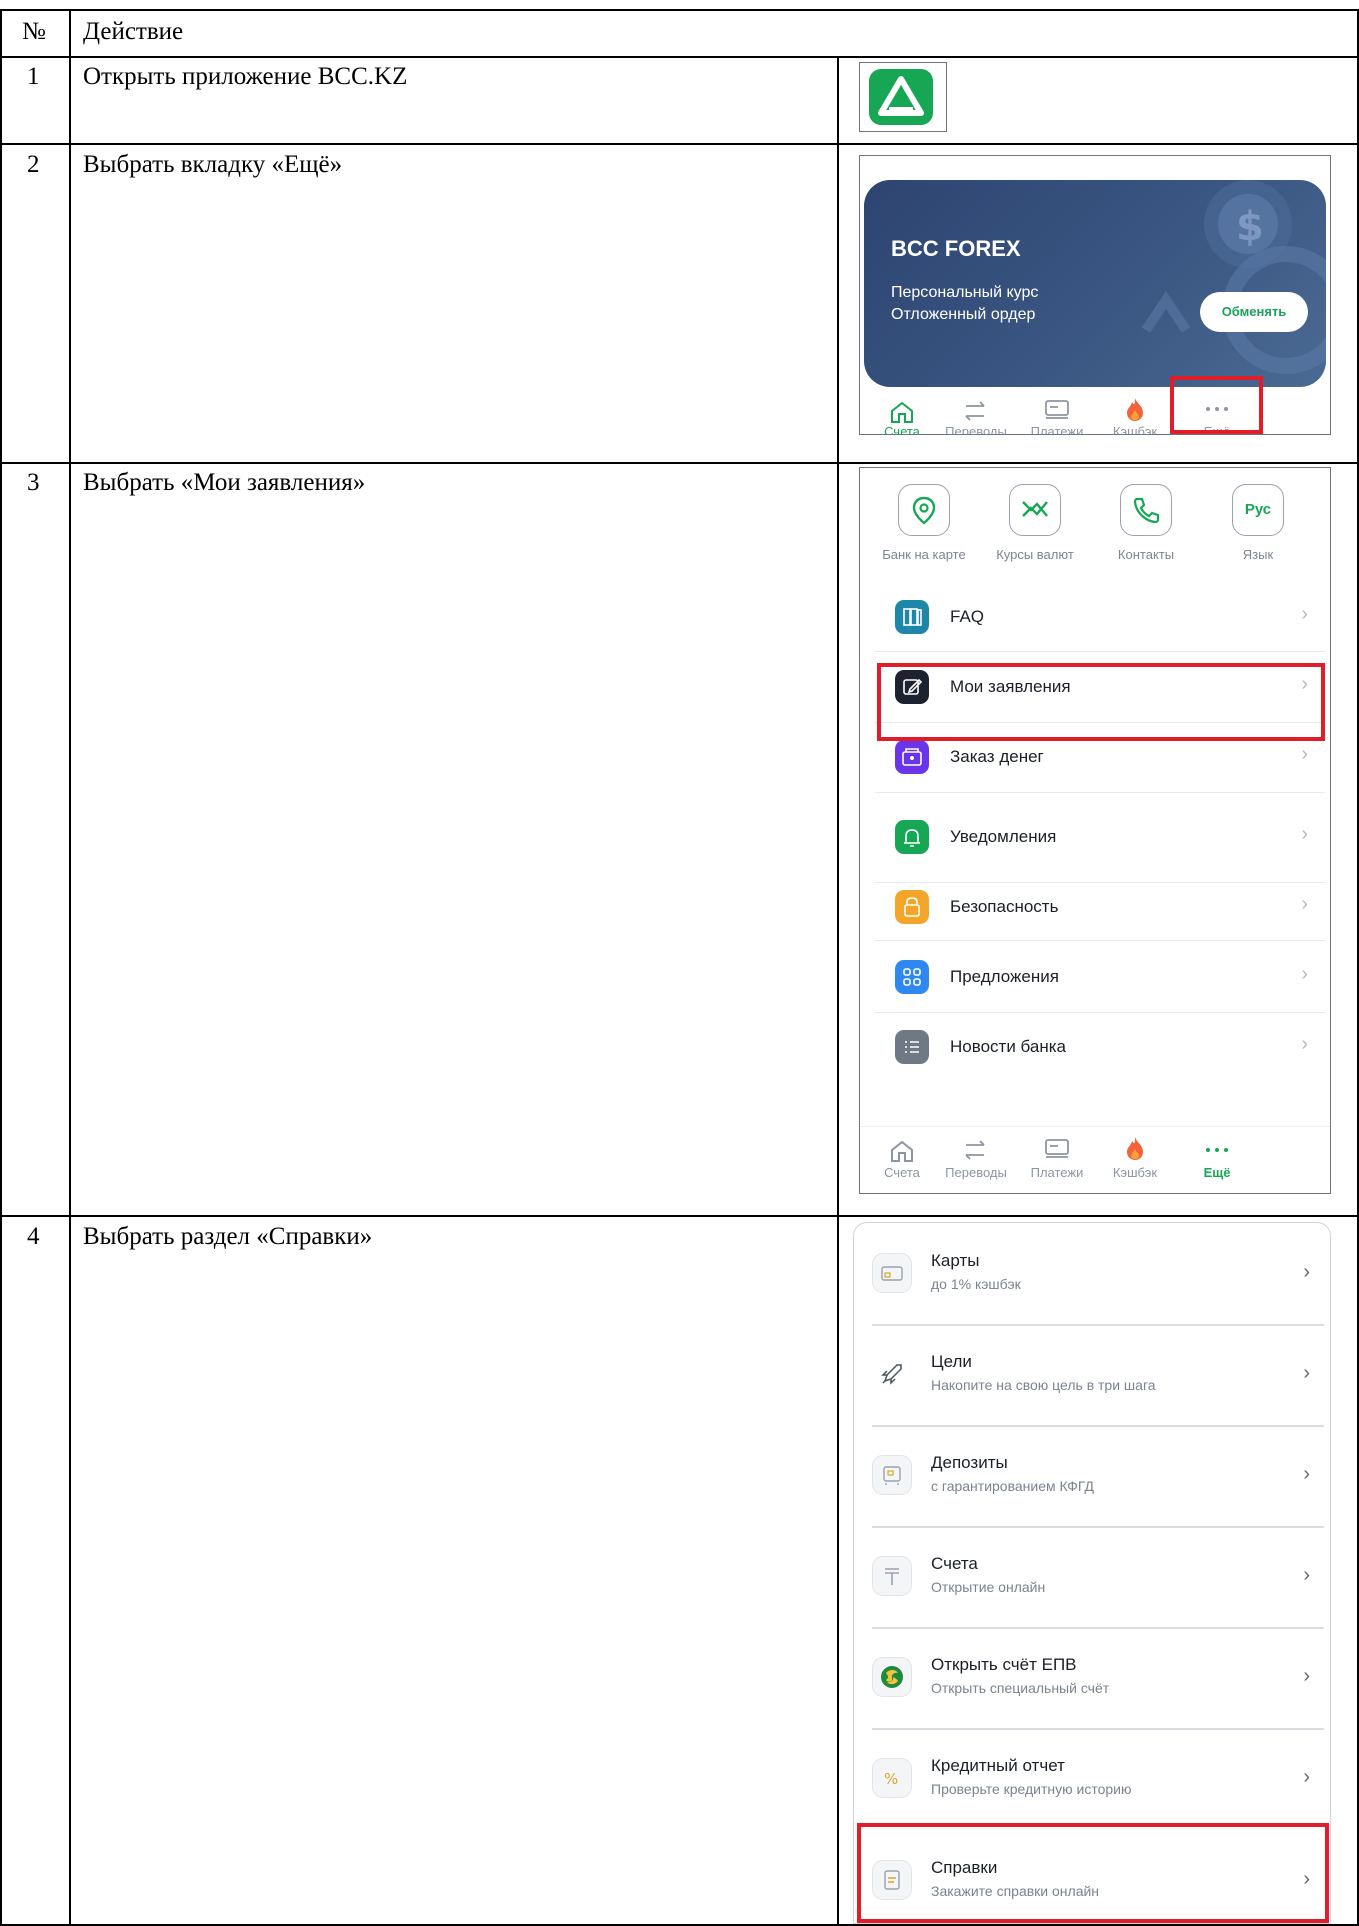  I want to click on language-icon: Рус, so click(1258, 510).